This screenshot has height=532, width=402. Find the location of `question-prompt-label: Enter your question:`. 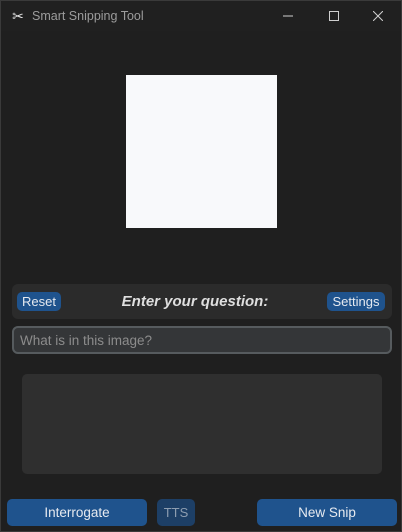

question-prompt-label: Enter your question: is located at coordinates (195, 301).